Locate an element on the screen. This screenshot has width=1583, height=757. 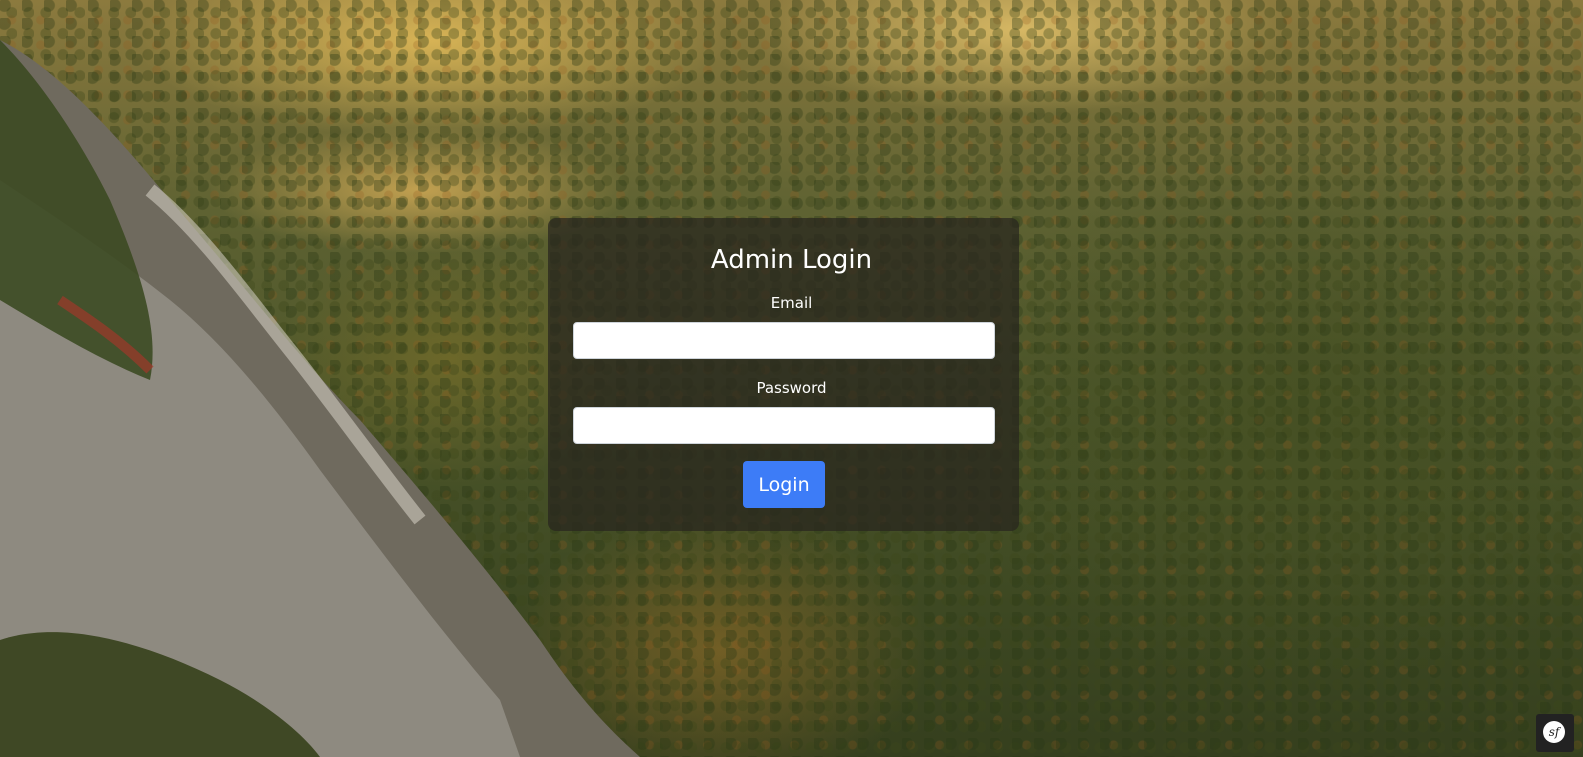
password-field is located at coordinates (784, 425).